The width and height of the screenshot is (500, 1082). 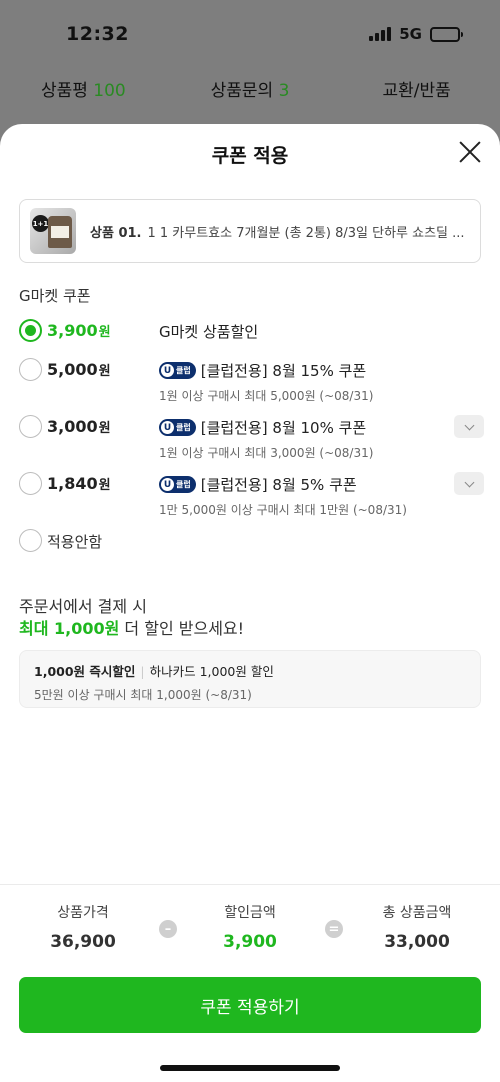 I want to click on promo-max-amount: 최대 1,000원, so click(x=69, y=628).